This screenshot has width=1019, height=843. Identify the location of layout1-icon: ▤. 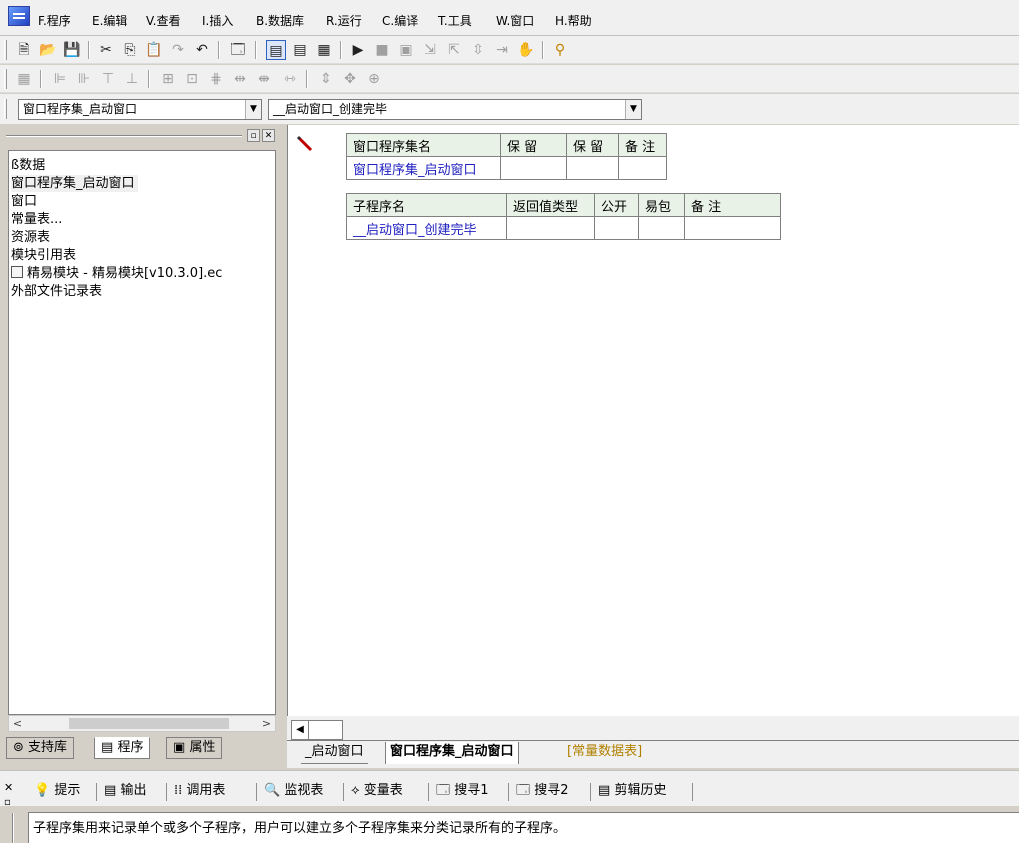
(276, 50).